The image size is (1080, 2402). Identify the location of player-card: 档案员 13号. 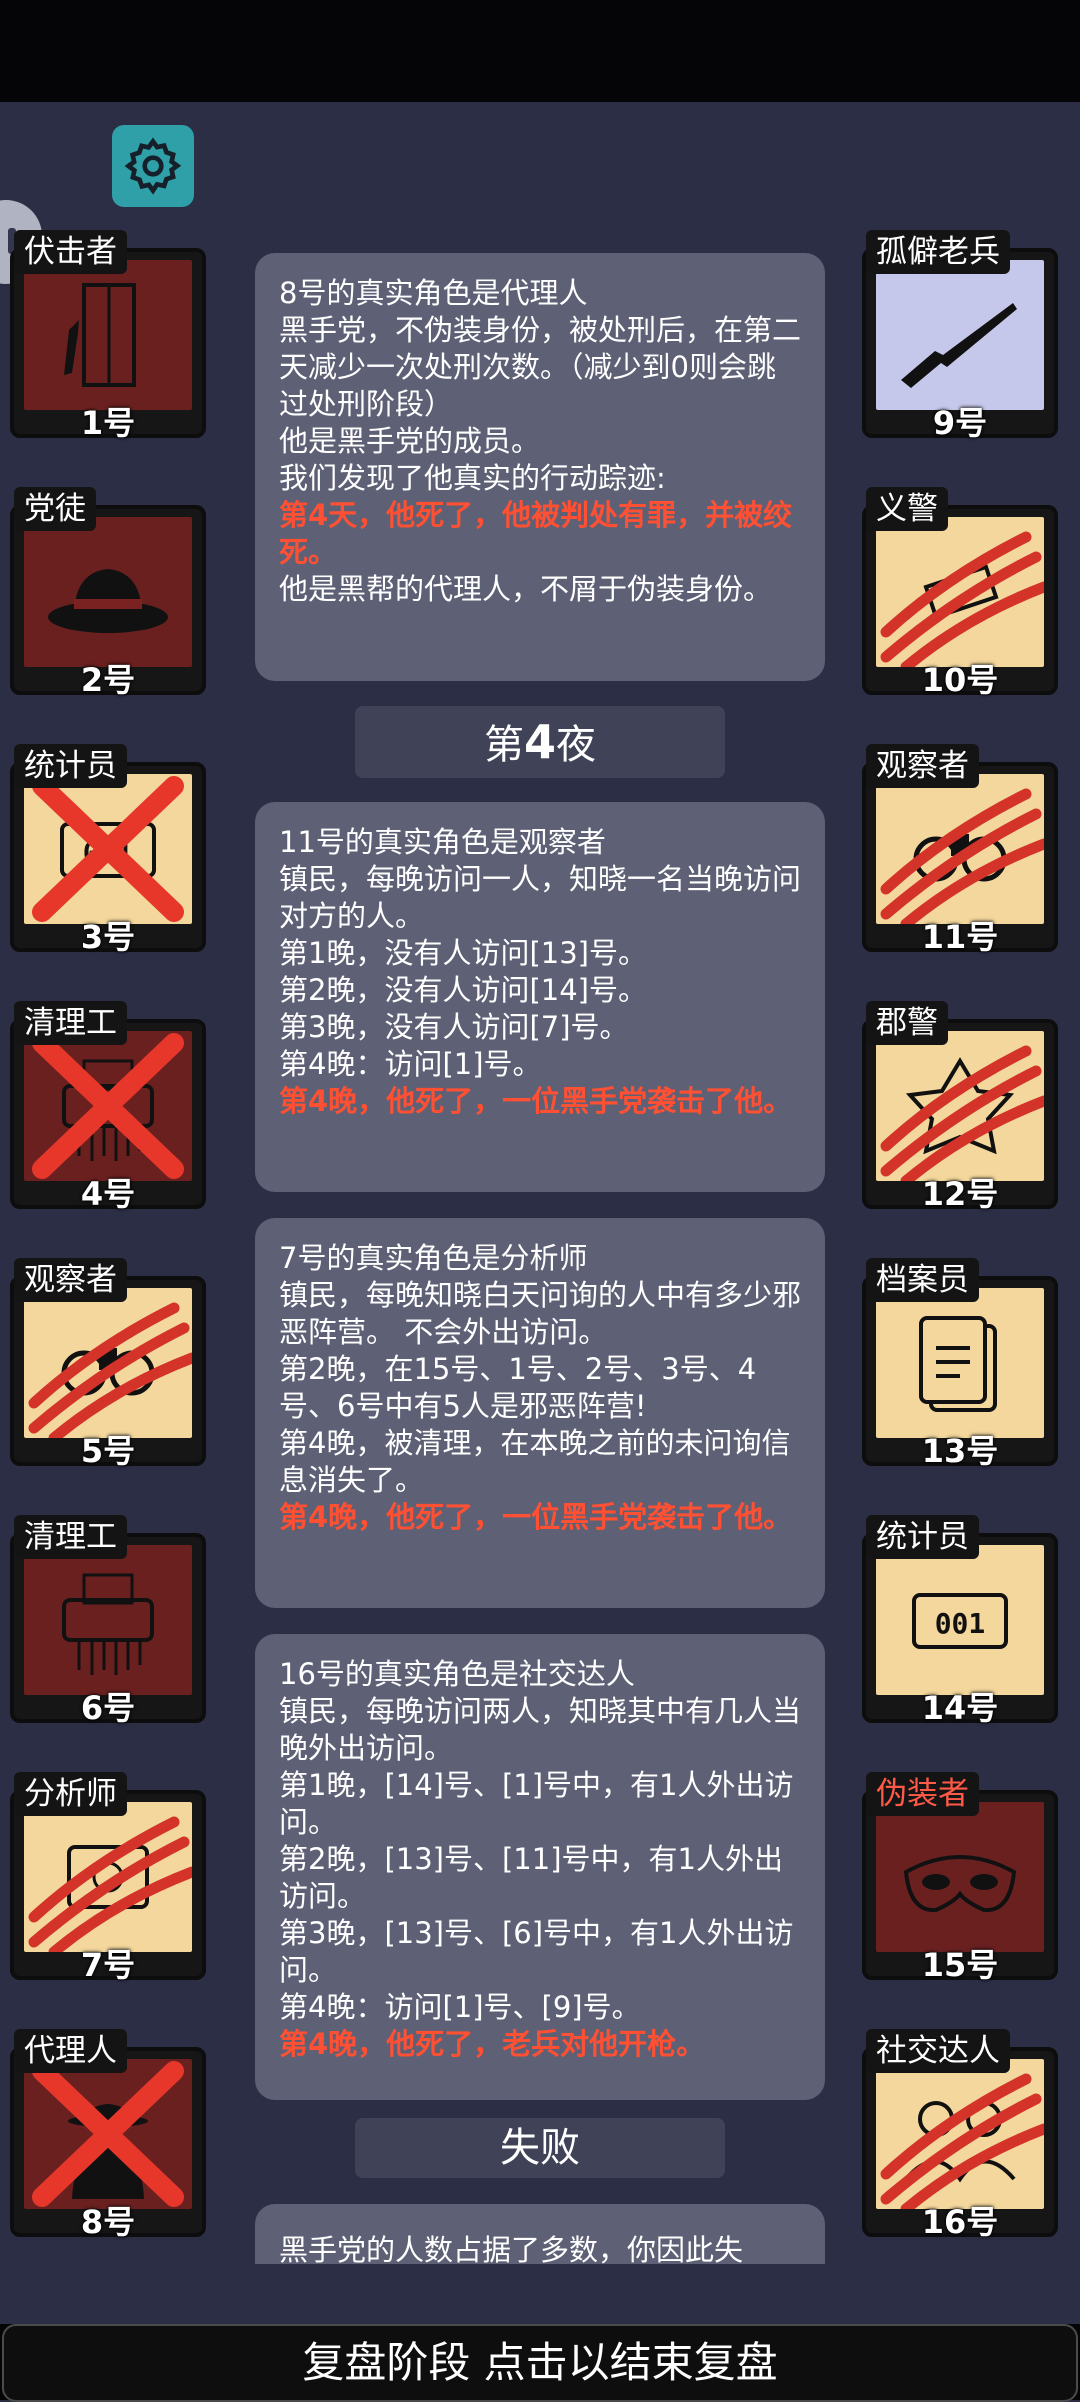
(960, 1364).